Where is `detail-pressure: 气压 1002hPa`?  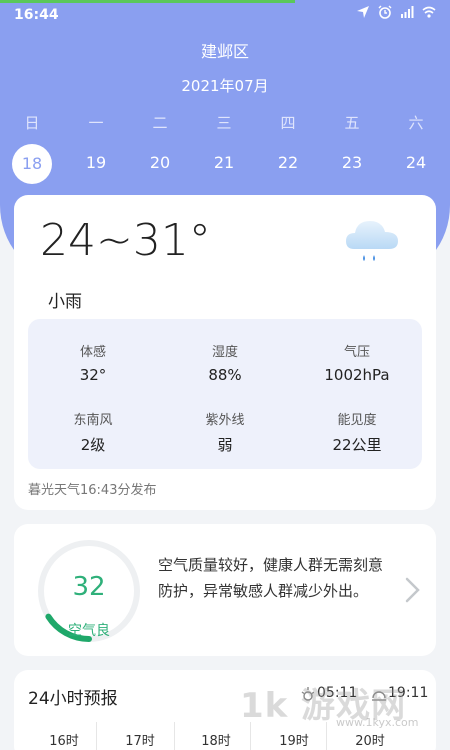
detail-pressure: 气压 1002hPa is located at coordinates (357, 362).